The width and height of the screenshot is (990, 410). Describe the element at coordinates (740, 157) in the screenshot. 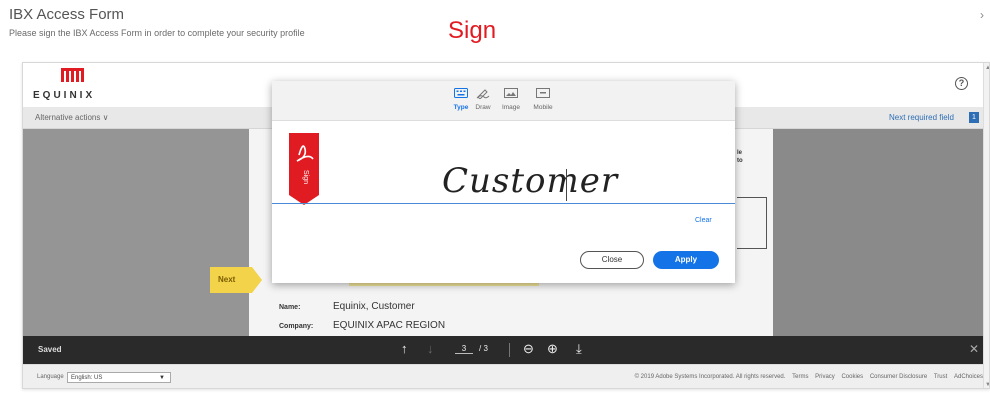

I see `document-side-text: le to` at that location.